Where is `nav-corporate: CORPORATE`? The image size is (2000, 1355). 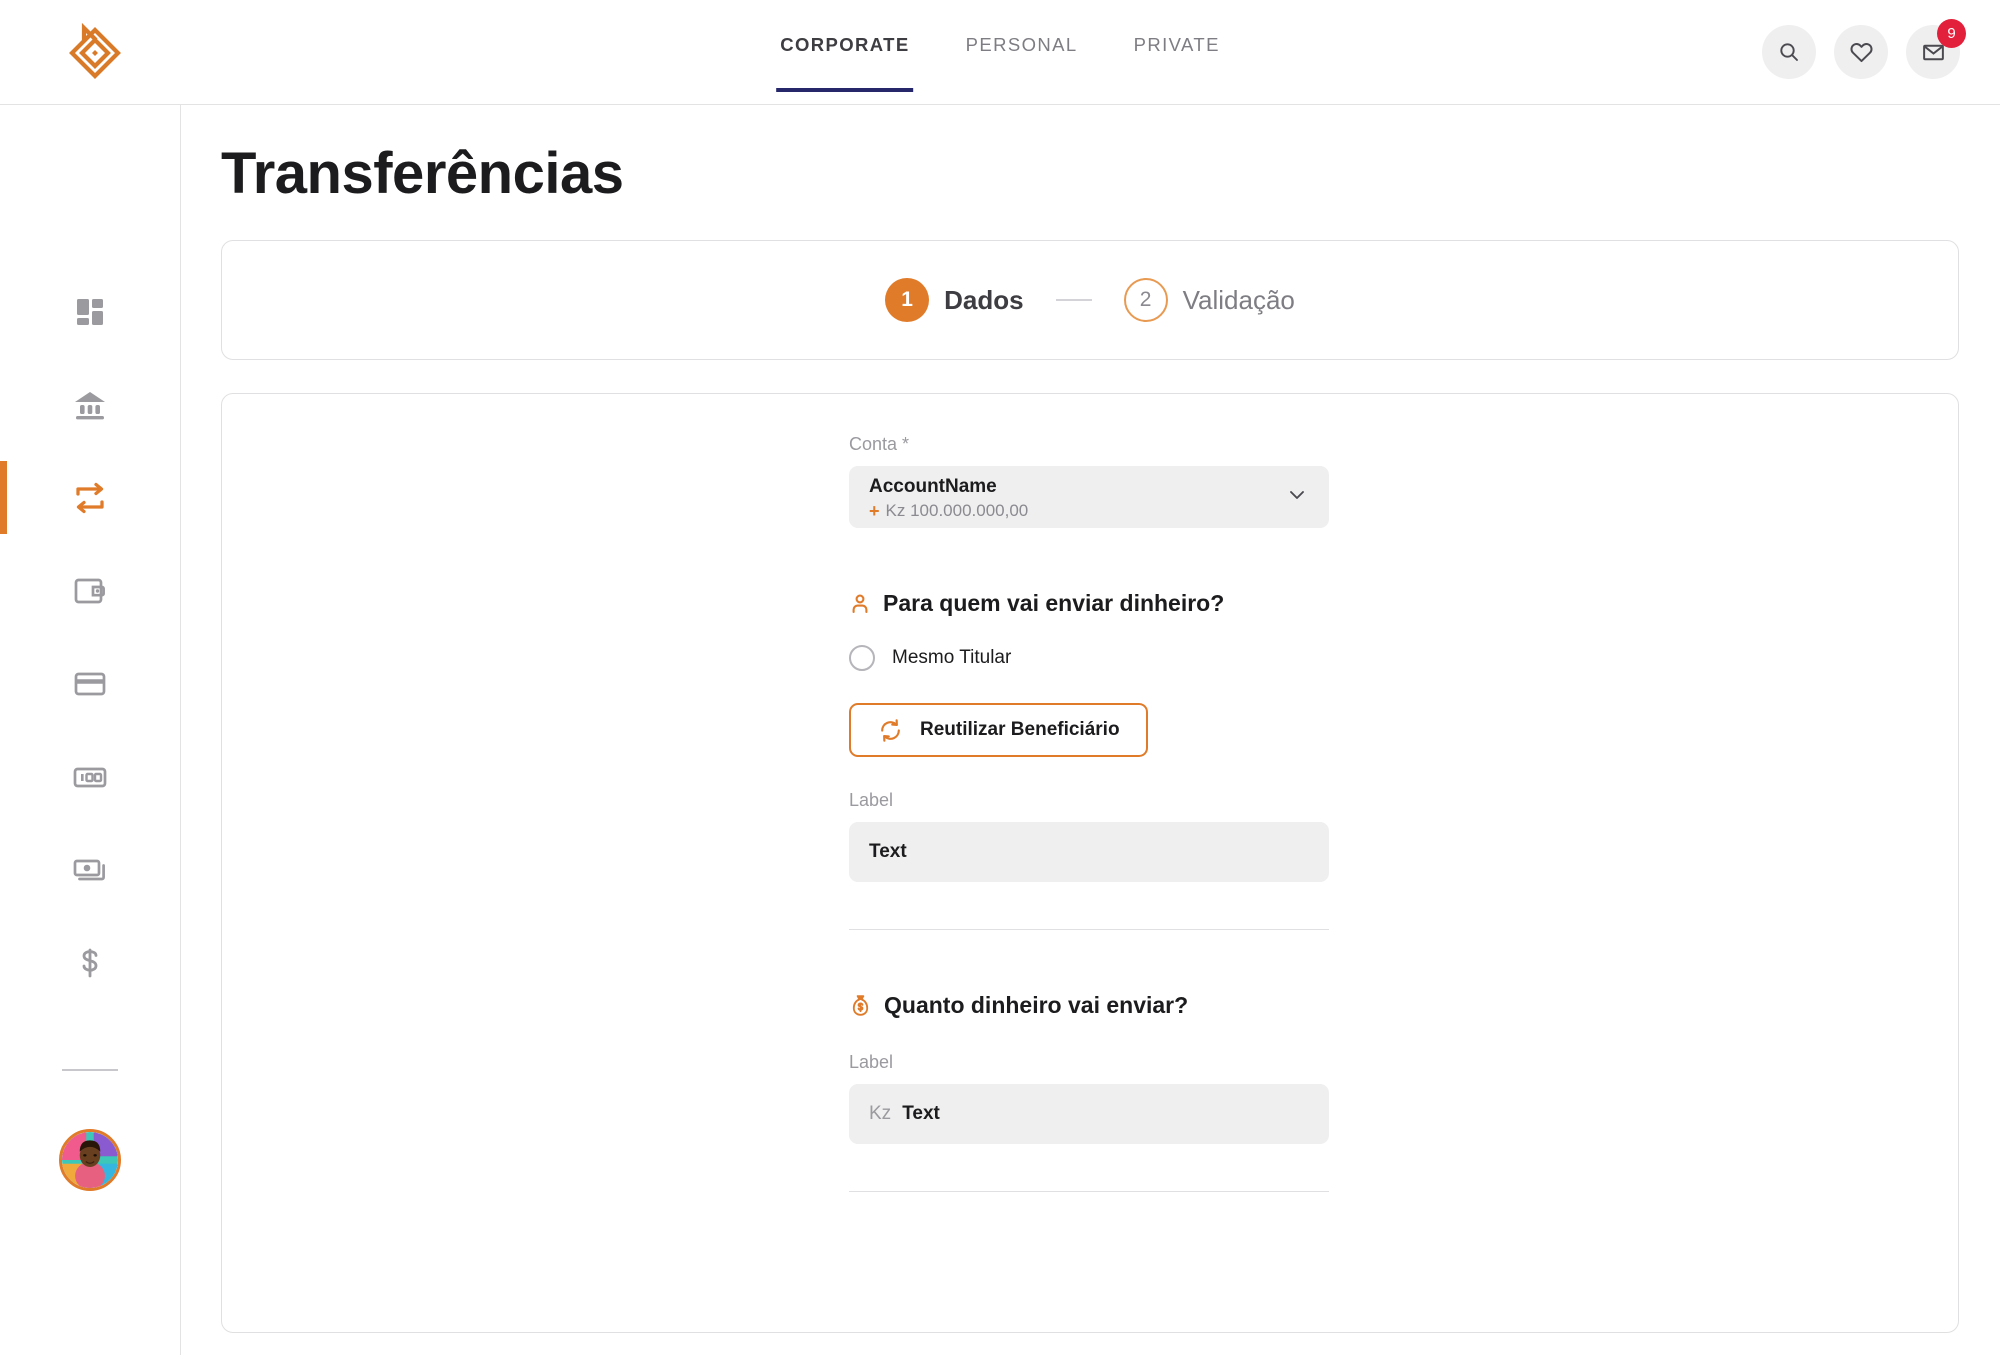
nav-corporate: CORPORATE is located at coordinates (845, 63).